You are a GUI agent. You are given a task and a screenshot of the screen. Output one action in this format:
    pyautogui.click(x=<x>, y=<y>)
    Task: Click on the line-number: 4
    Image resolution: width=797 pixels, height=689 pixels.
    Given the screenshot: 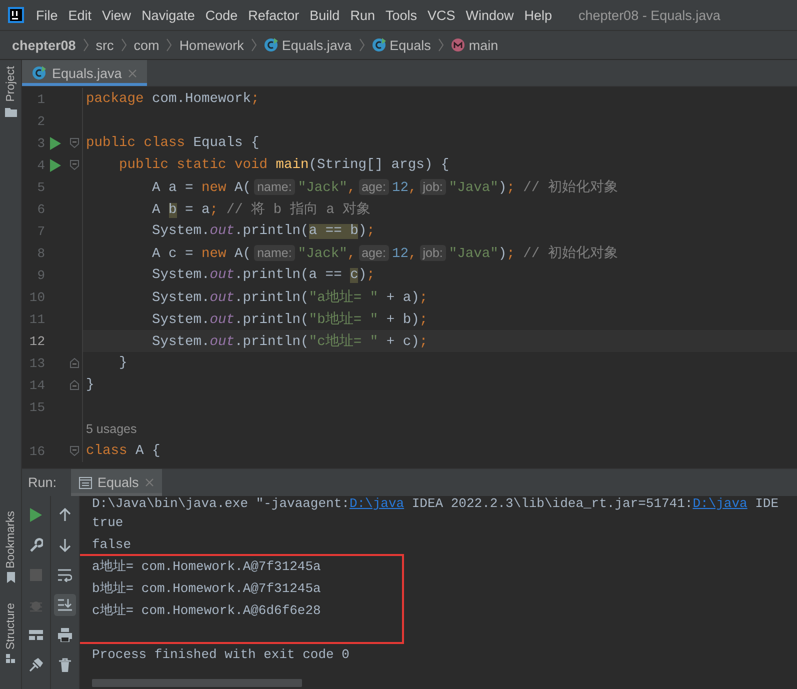 What is the action you would take?
    pyautogui.click(x=41, y=165)
    